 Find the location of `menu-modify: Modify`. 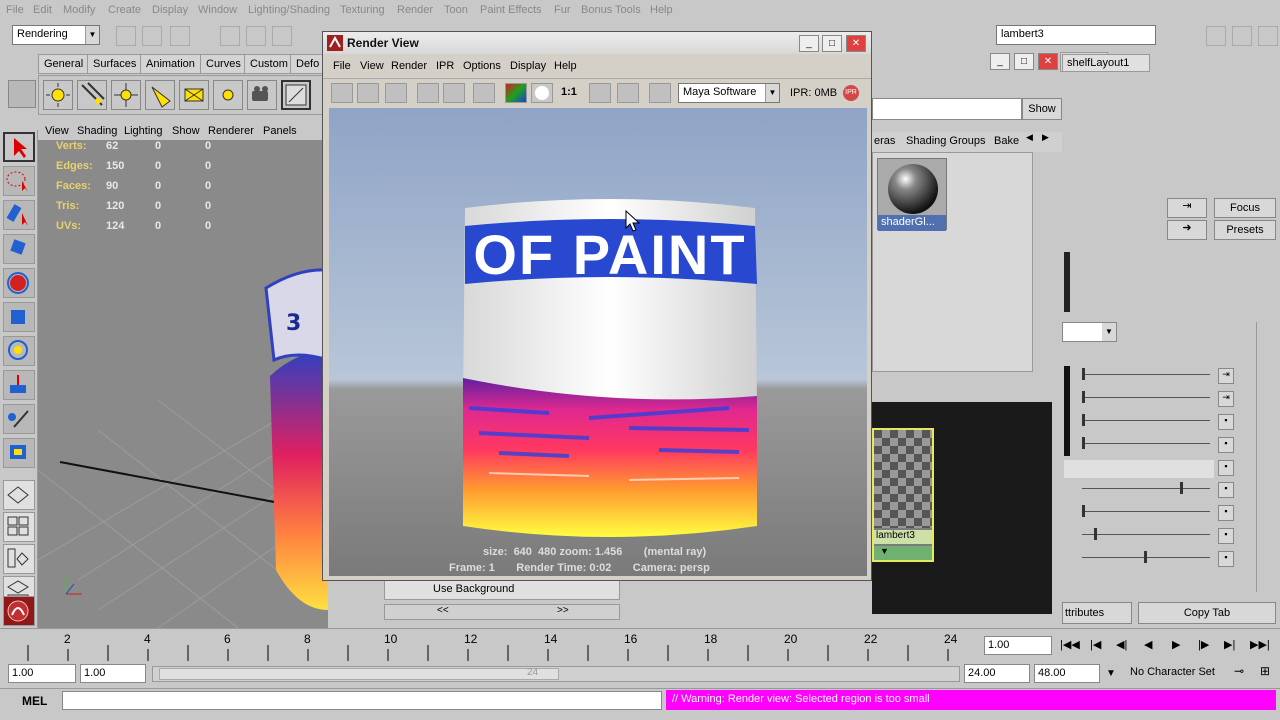

menu-modify: Modify is located at coordinates (79, 10).